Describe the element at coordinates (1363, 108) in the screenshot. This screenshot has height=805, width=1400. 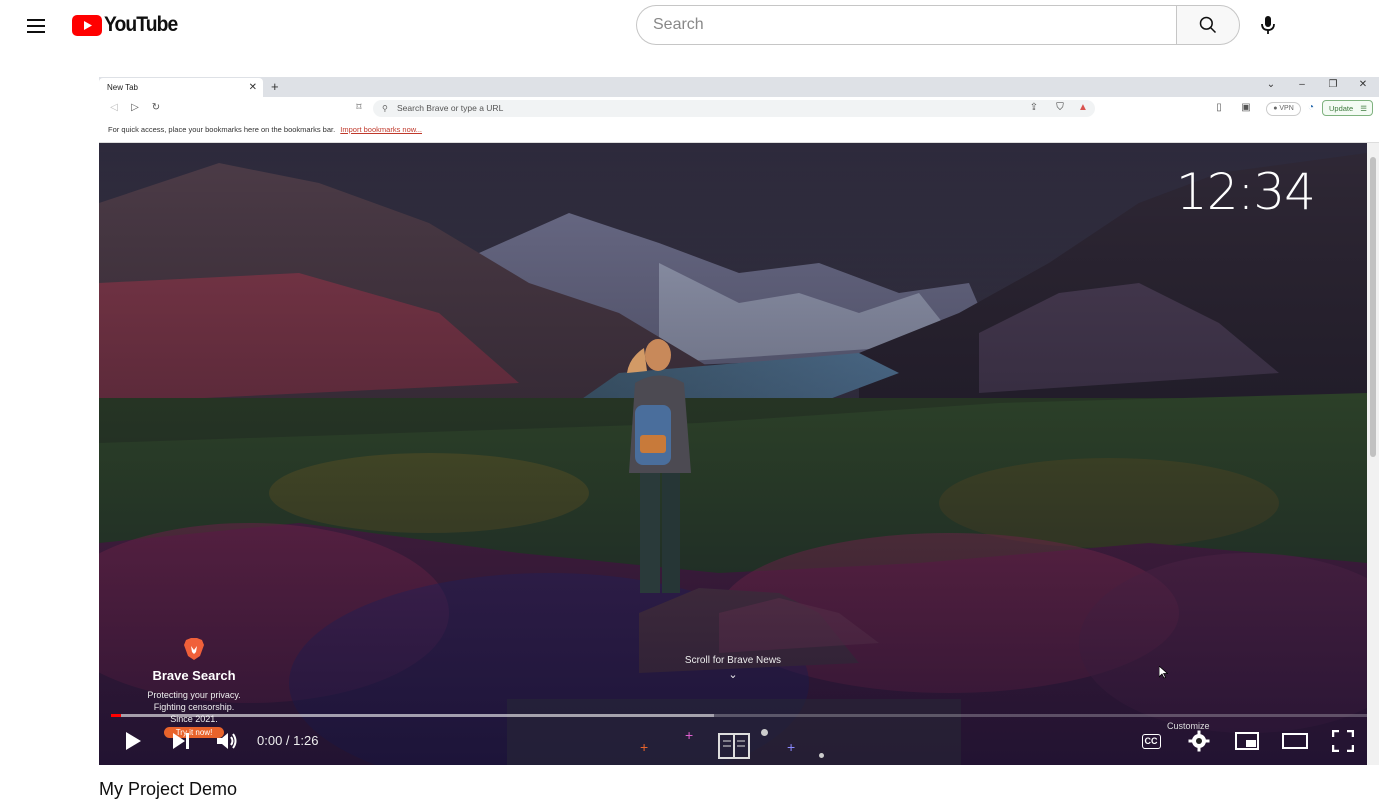
I see `menu-lines-icon: ☰` at that location.